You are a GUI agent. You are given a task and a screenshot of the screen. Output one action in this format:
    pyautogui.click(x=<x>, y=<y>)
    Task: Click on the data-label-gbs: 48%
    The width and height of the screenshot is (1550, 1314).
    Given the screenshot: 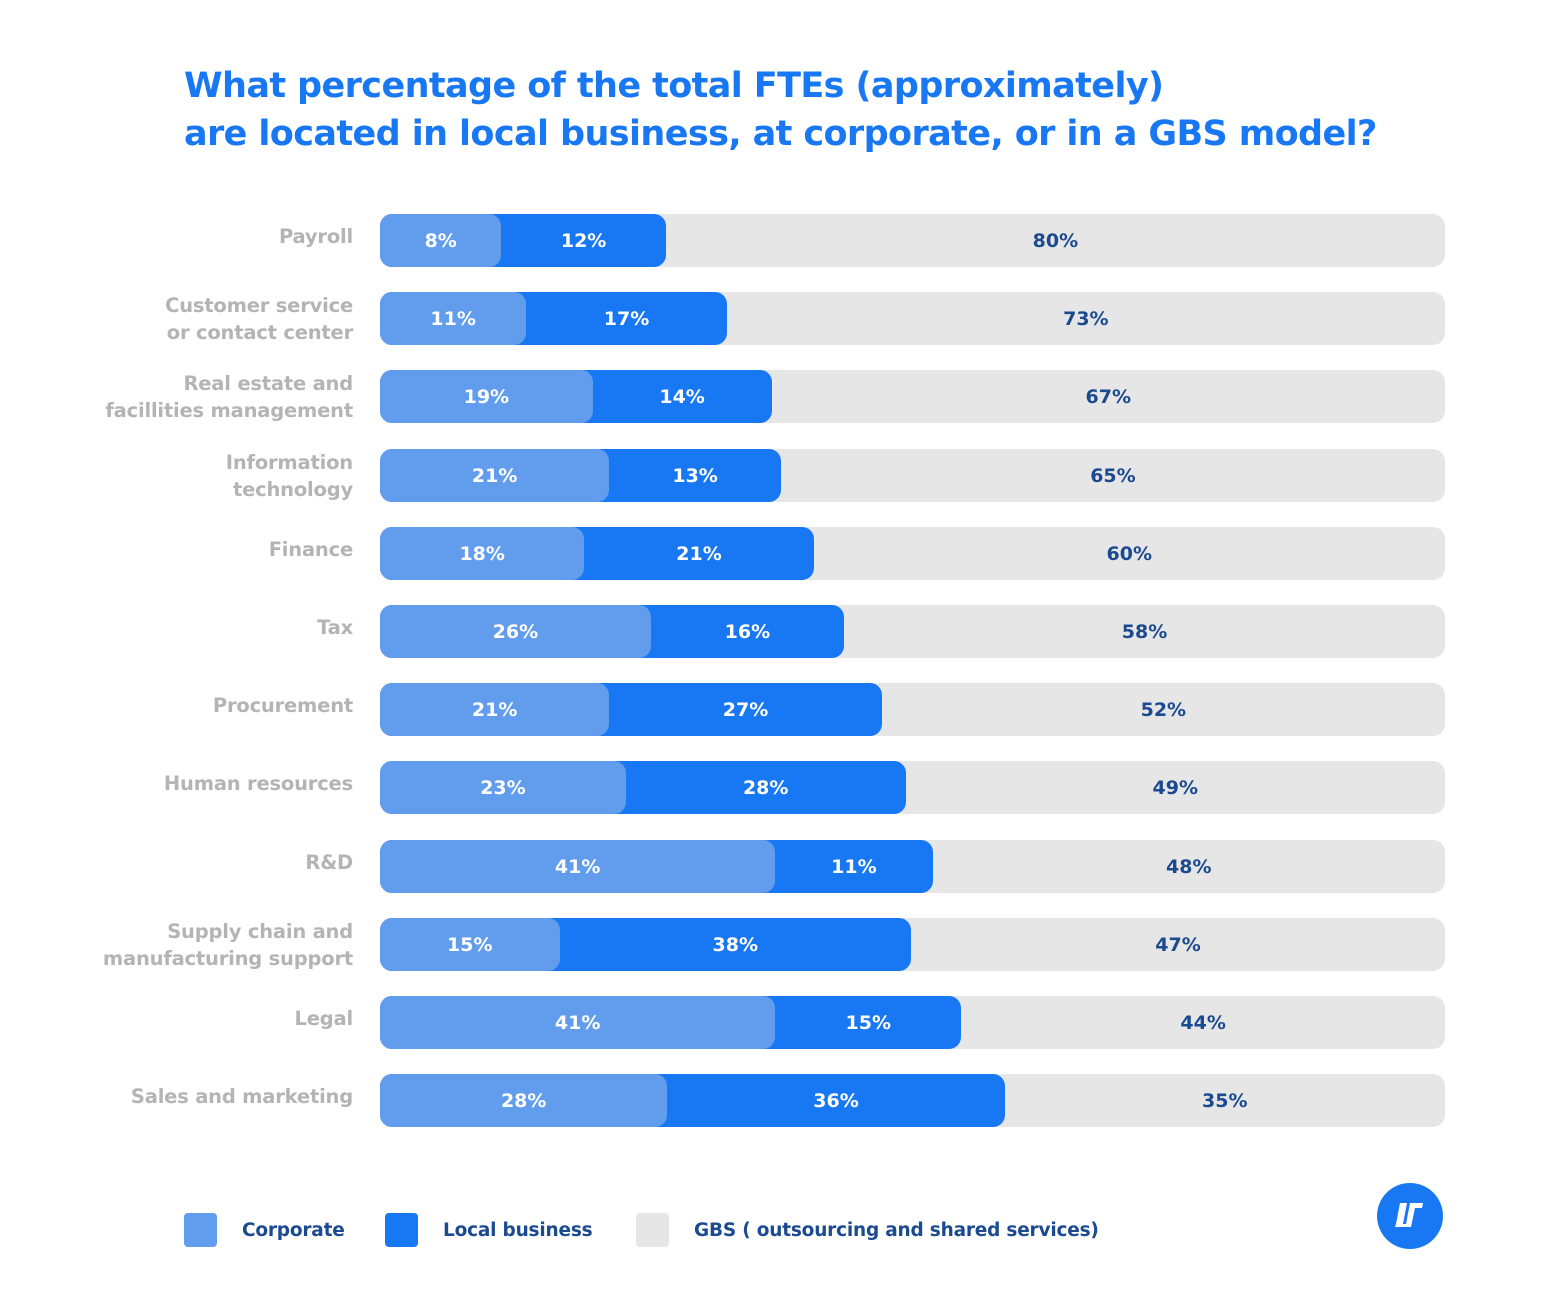 What is the action you would take?
    pyautogui.click(x=1189, y=866)
    